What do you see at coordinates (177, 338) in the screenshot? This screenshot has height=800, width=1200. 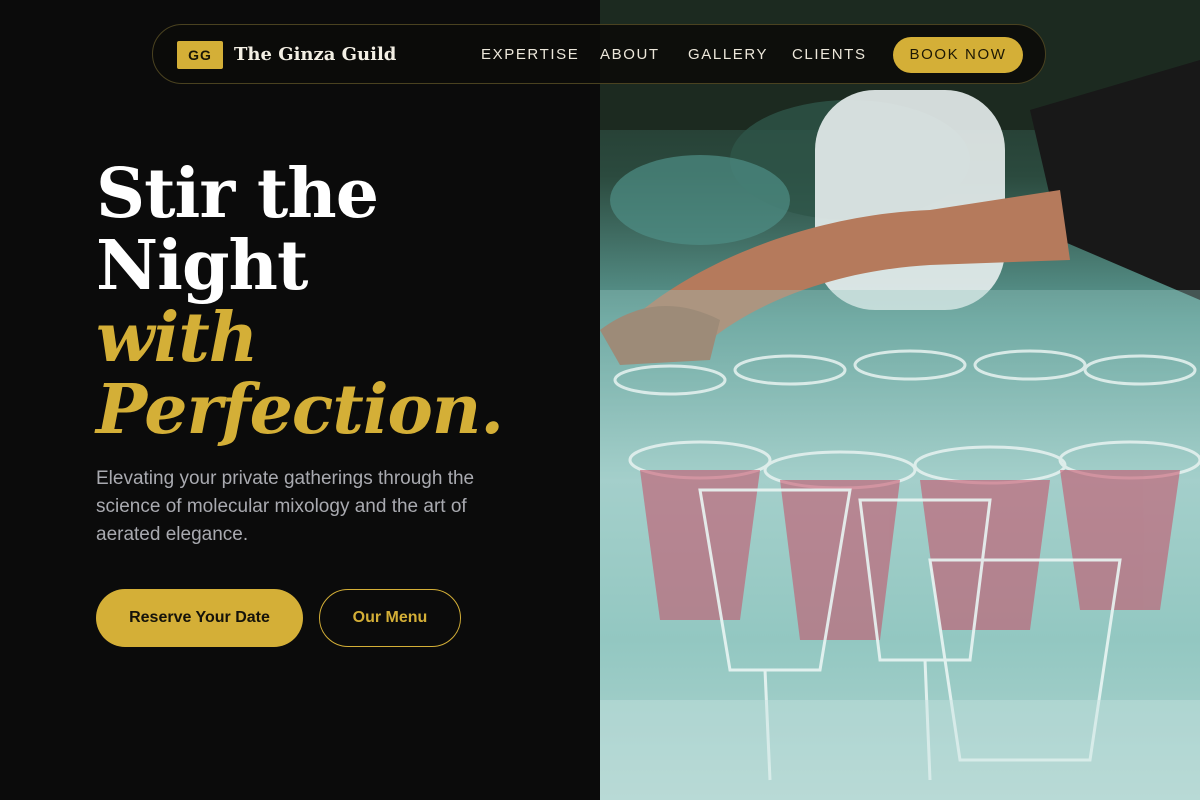 I see `hero-headline-line-3: with` at bounding box center [177, 338].